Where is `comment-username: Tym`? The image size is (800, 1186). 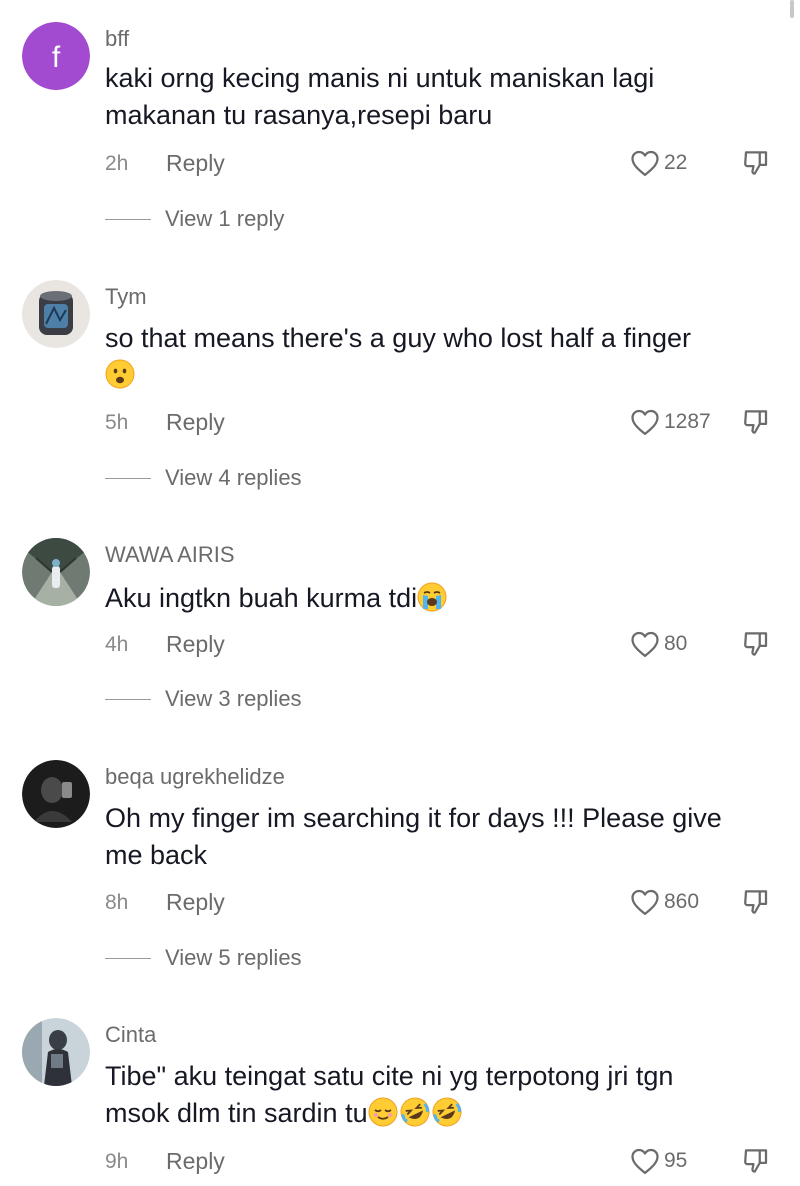
comment-username: Tym is located at coordinates (126, 297).